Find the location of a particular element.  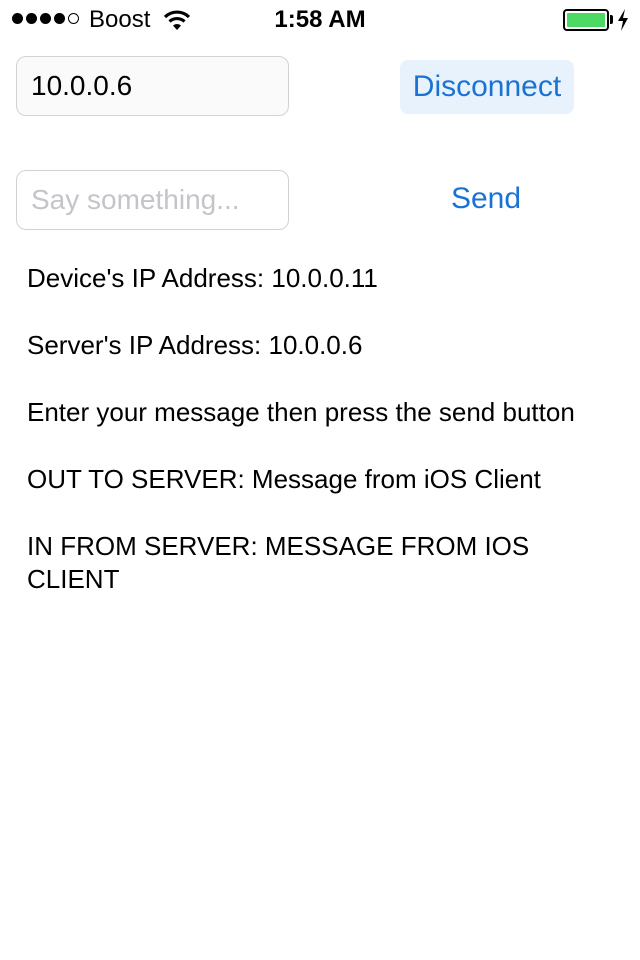

status-bar: Boost 1:58 AM is located at coordinates (320, 20).